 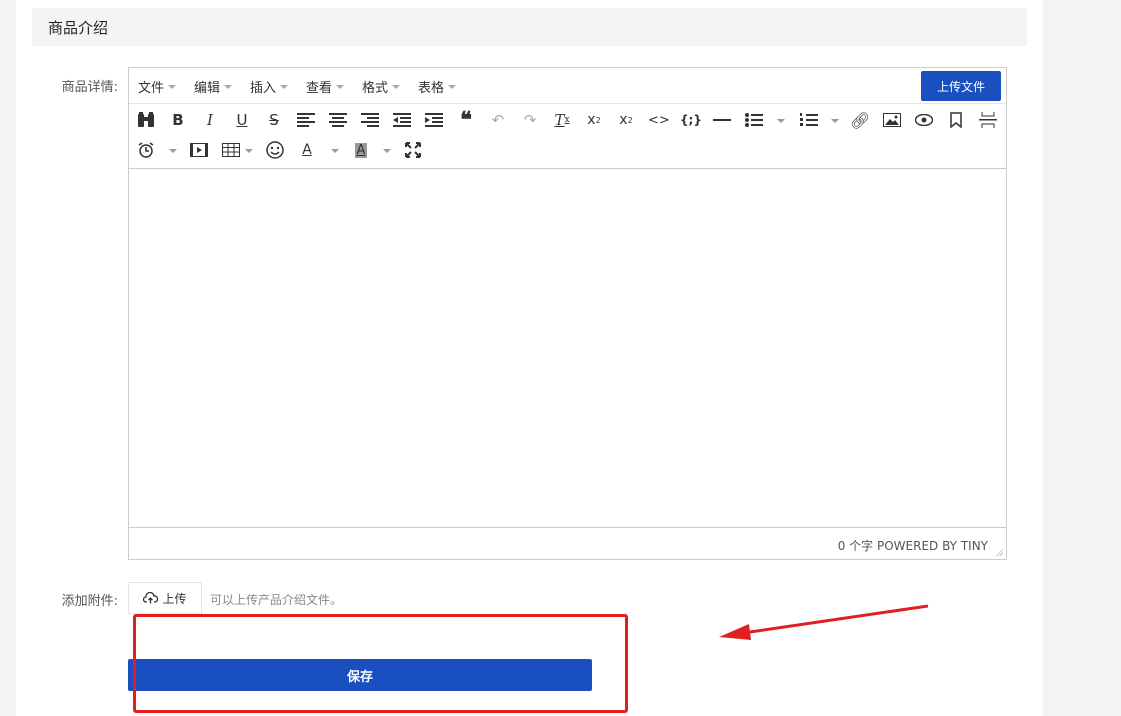 What do you see at coordinates (722, 120) in the screenshot?
I see `horizontal-rule-icon` at bounding box center [722, 120].